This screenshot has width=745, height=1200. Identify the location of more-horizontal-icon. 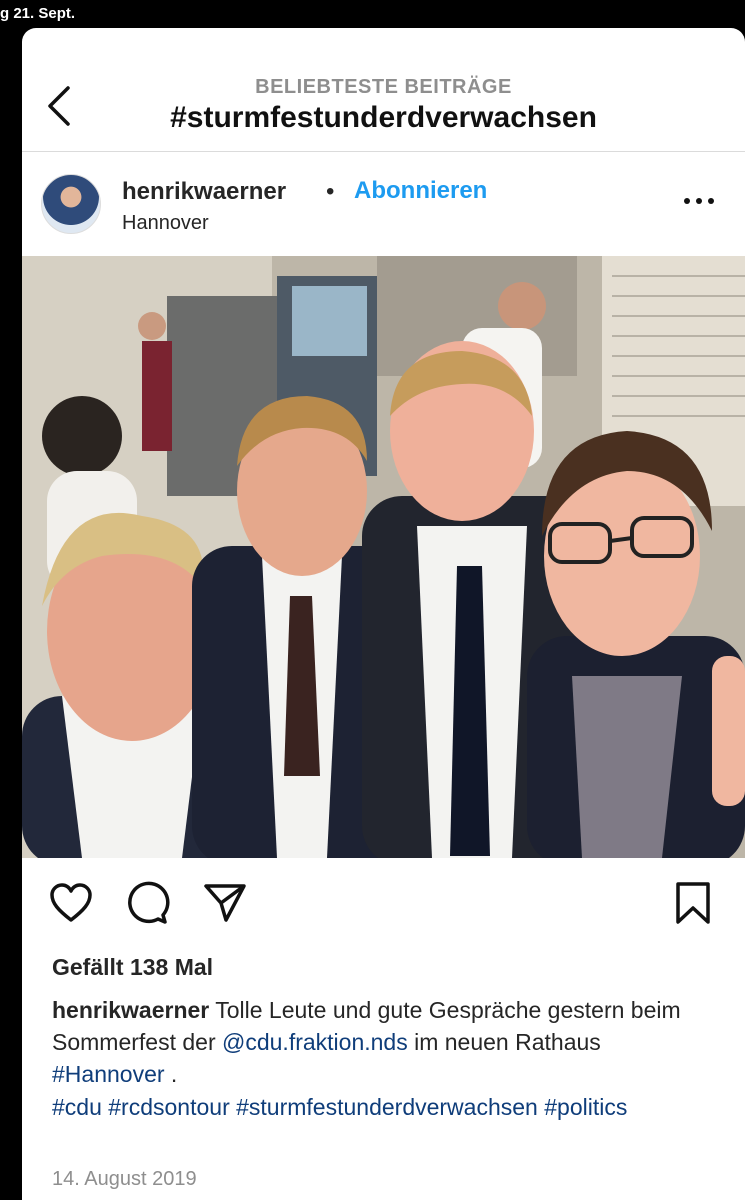
(687, 201).